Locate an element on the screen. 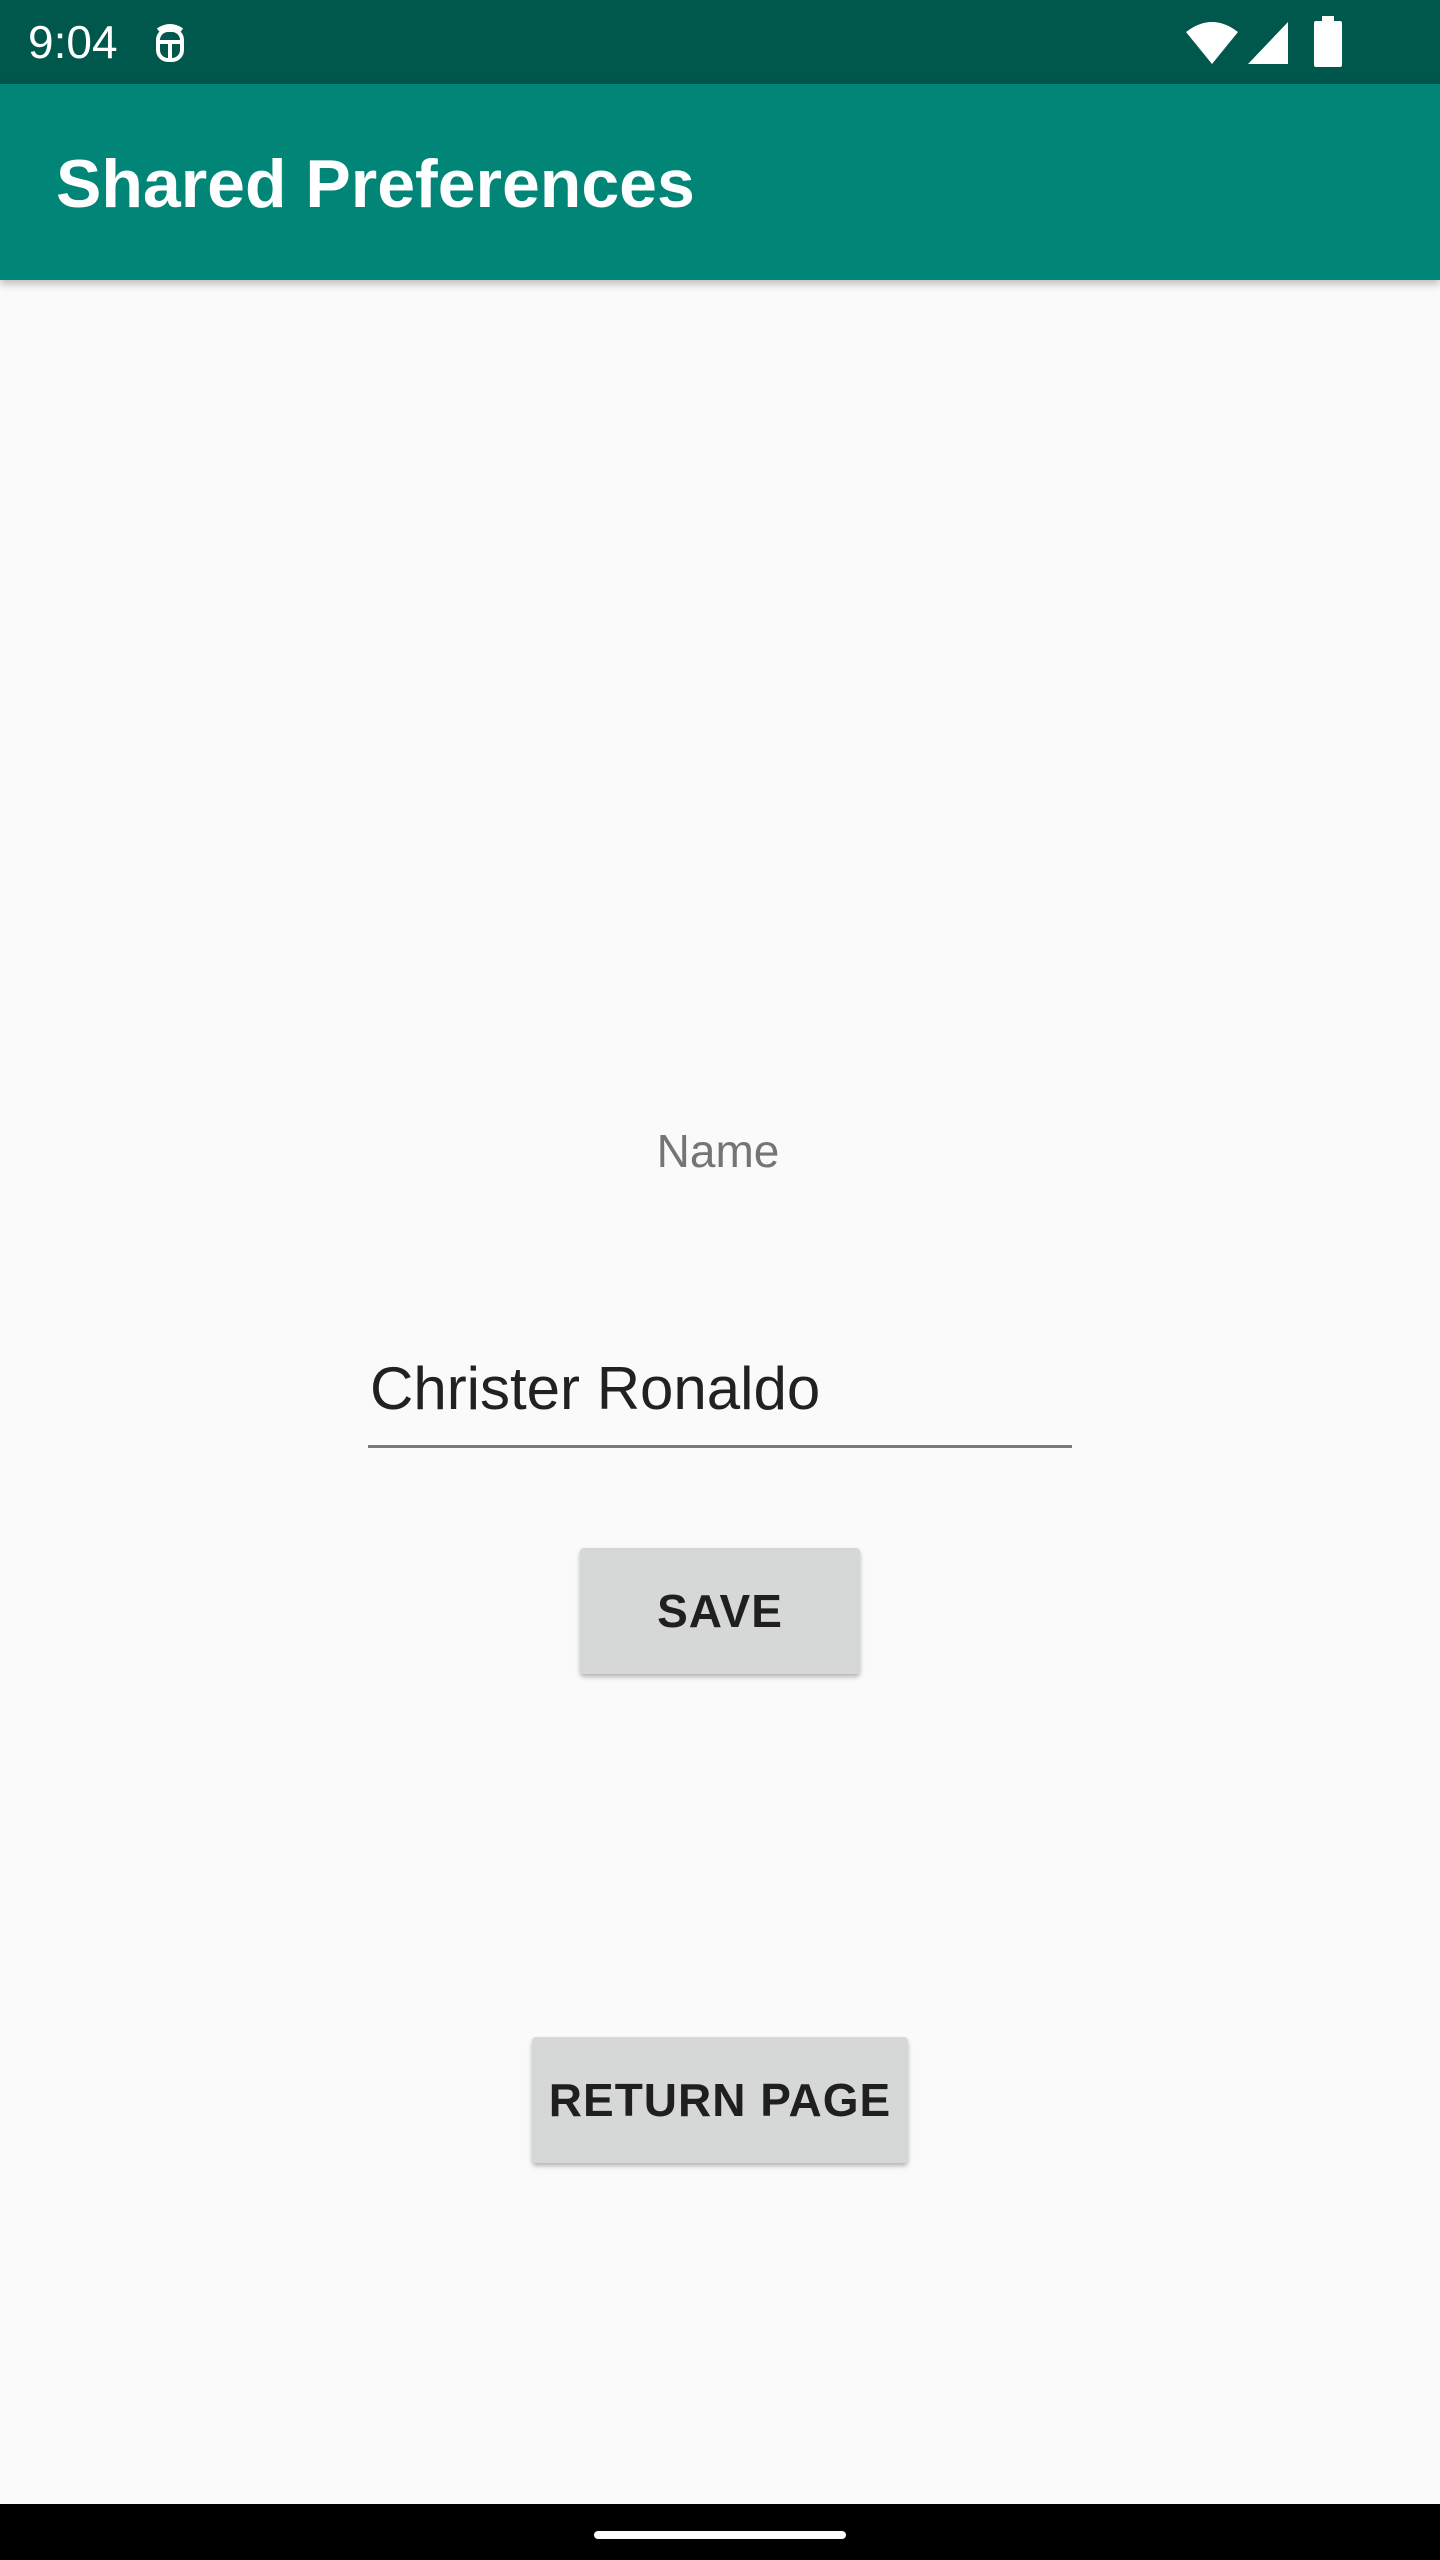 This screenshot has height=2560, width=1440. home-gesture-handle is located at coordinates (720, 2535).